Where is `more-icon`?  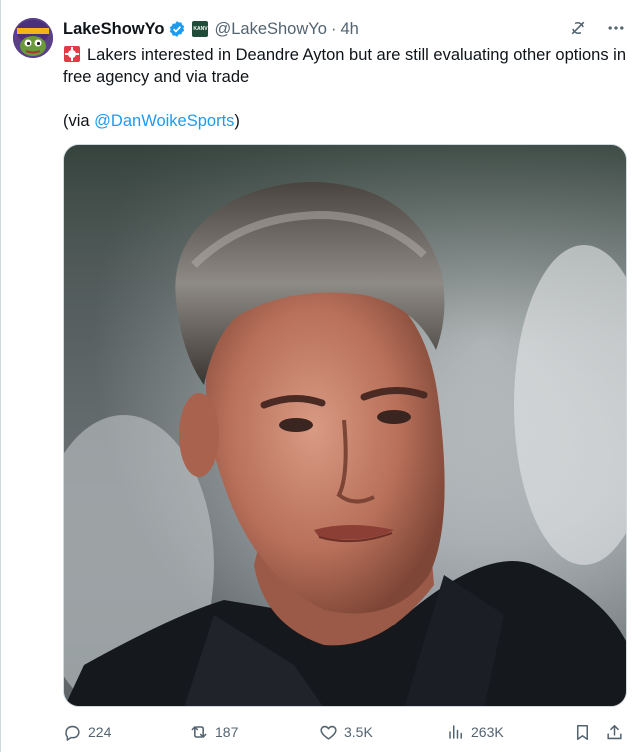
more-icon is located at coordinates (616, 28).